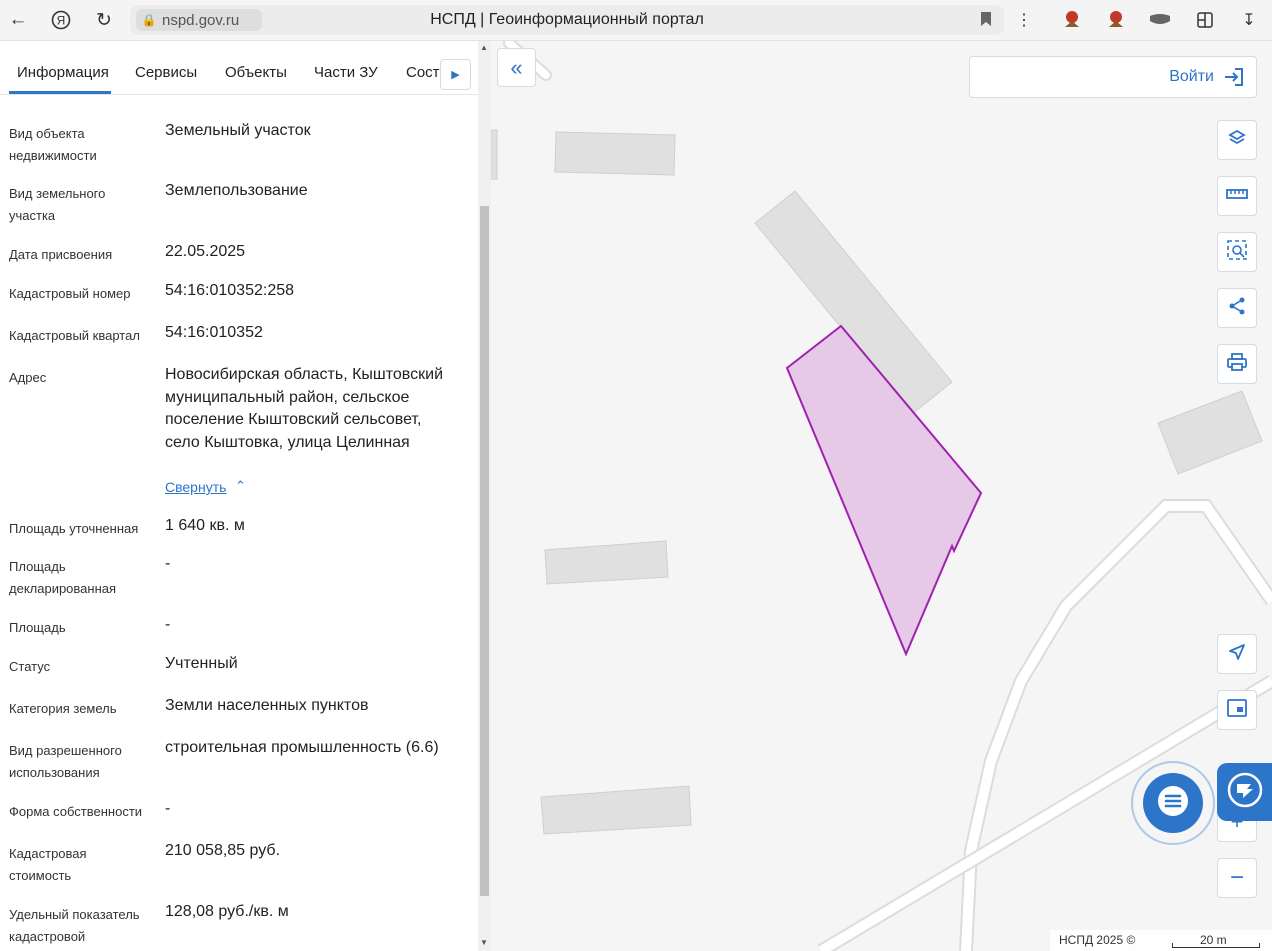  What do you see at coordinates (74, 528) in the screenshot?
I see `field-label: Площадь уточненная` at bounding box center [74, 528].